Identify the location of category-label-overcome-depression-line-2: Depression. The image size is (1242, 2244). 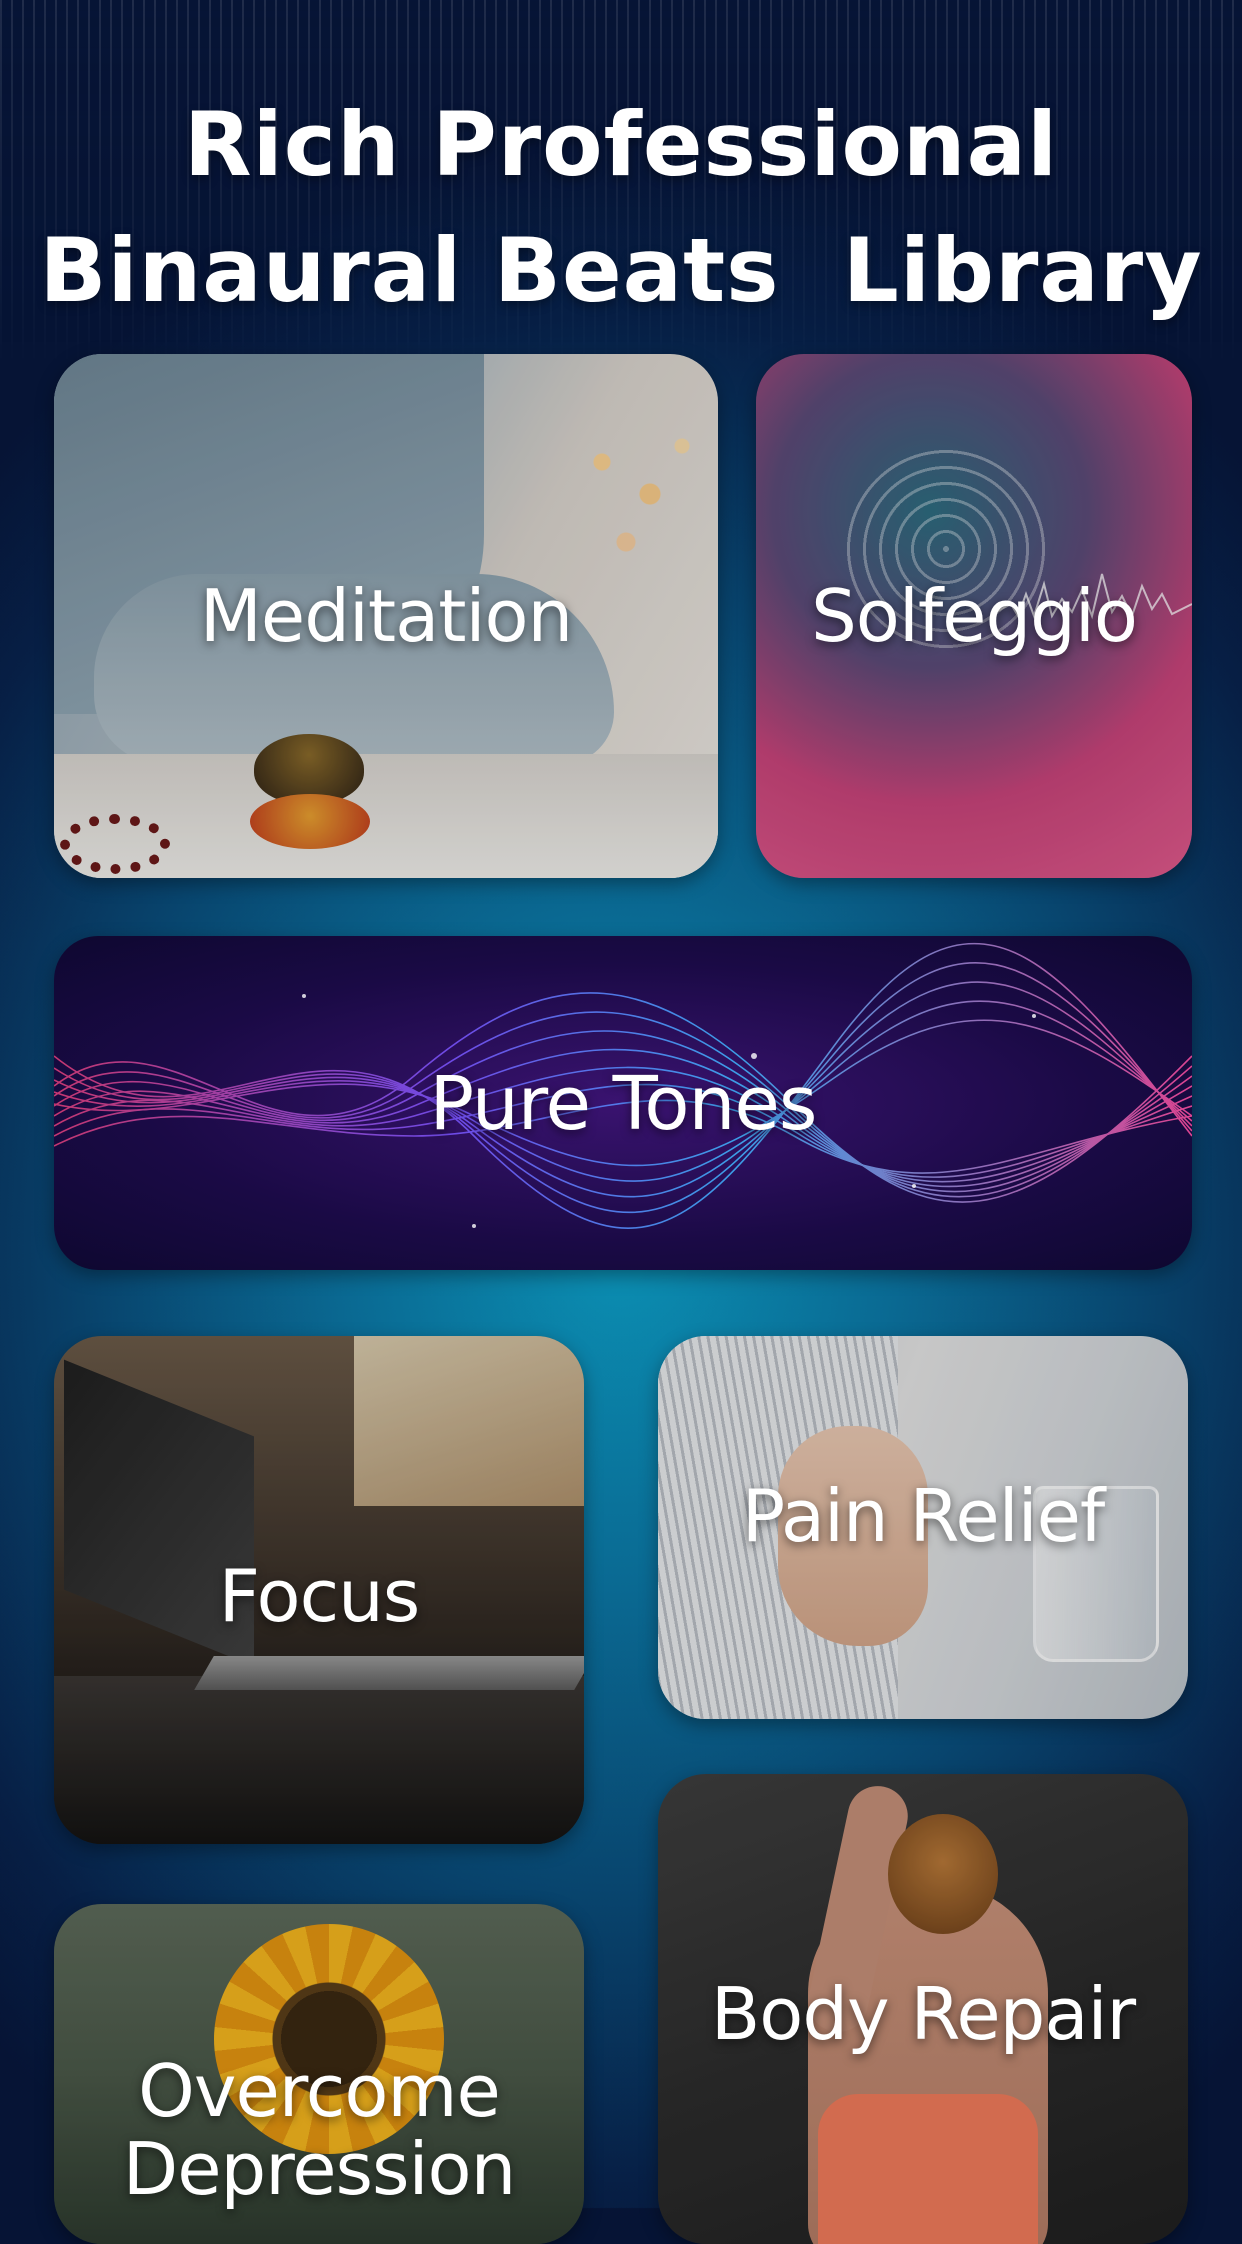
(319, 2169).